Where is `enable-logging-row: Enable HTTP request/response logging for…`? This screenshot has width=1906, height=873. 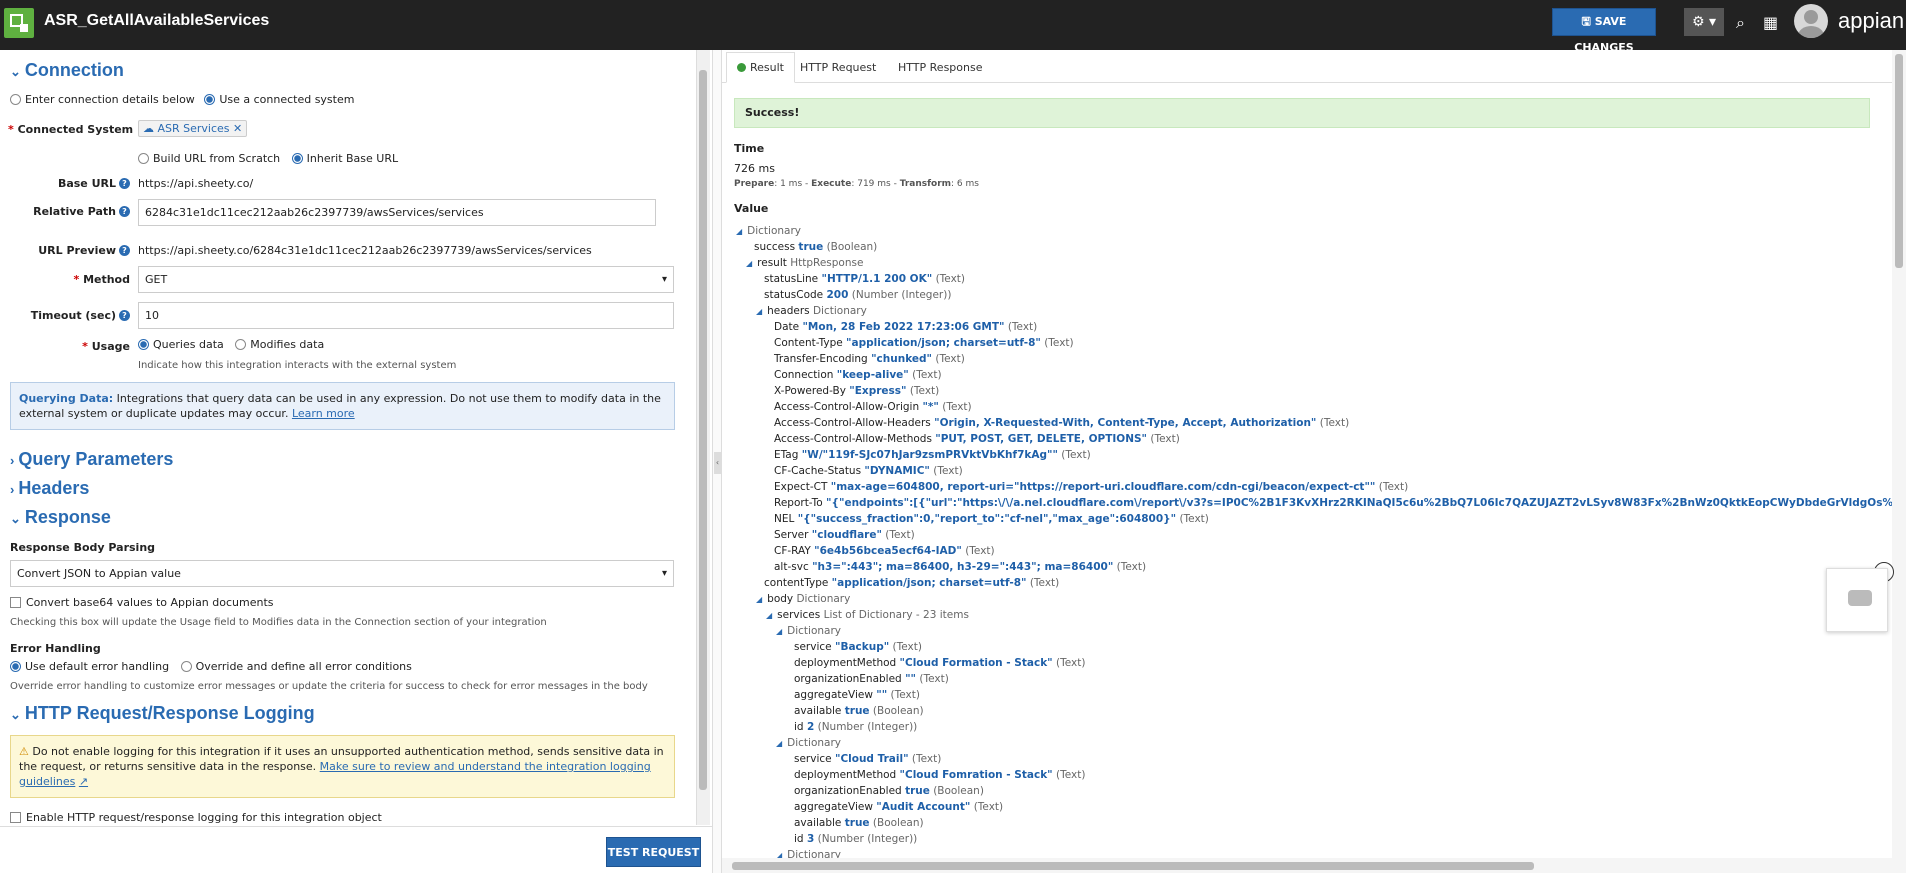 enable-logging-row: Enable HTTP request/response logging for… is located at coordinates (196, 817).